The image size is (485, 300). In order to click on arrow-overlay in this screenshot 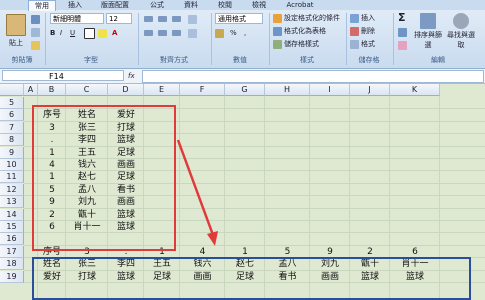, I will do `click(197, 192)`.